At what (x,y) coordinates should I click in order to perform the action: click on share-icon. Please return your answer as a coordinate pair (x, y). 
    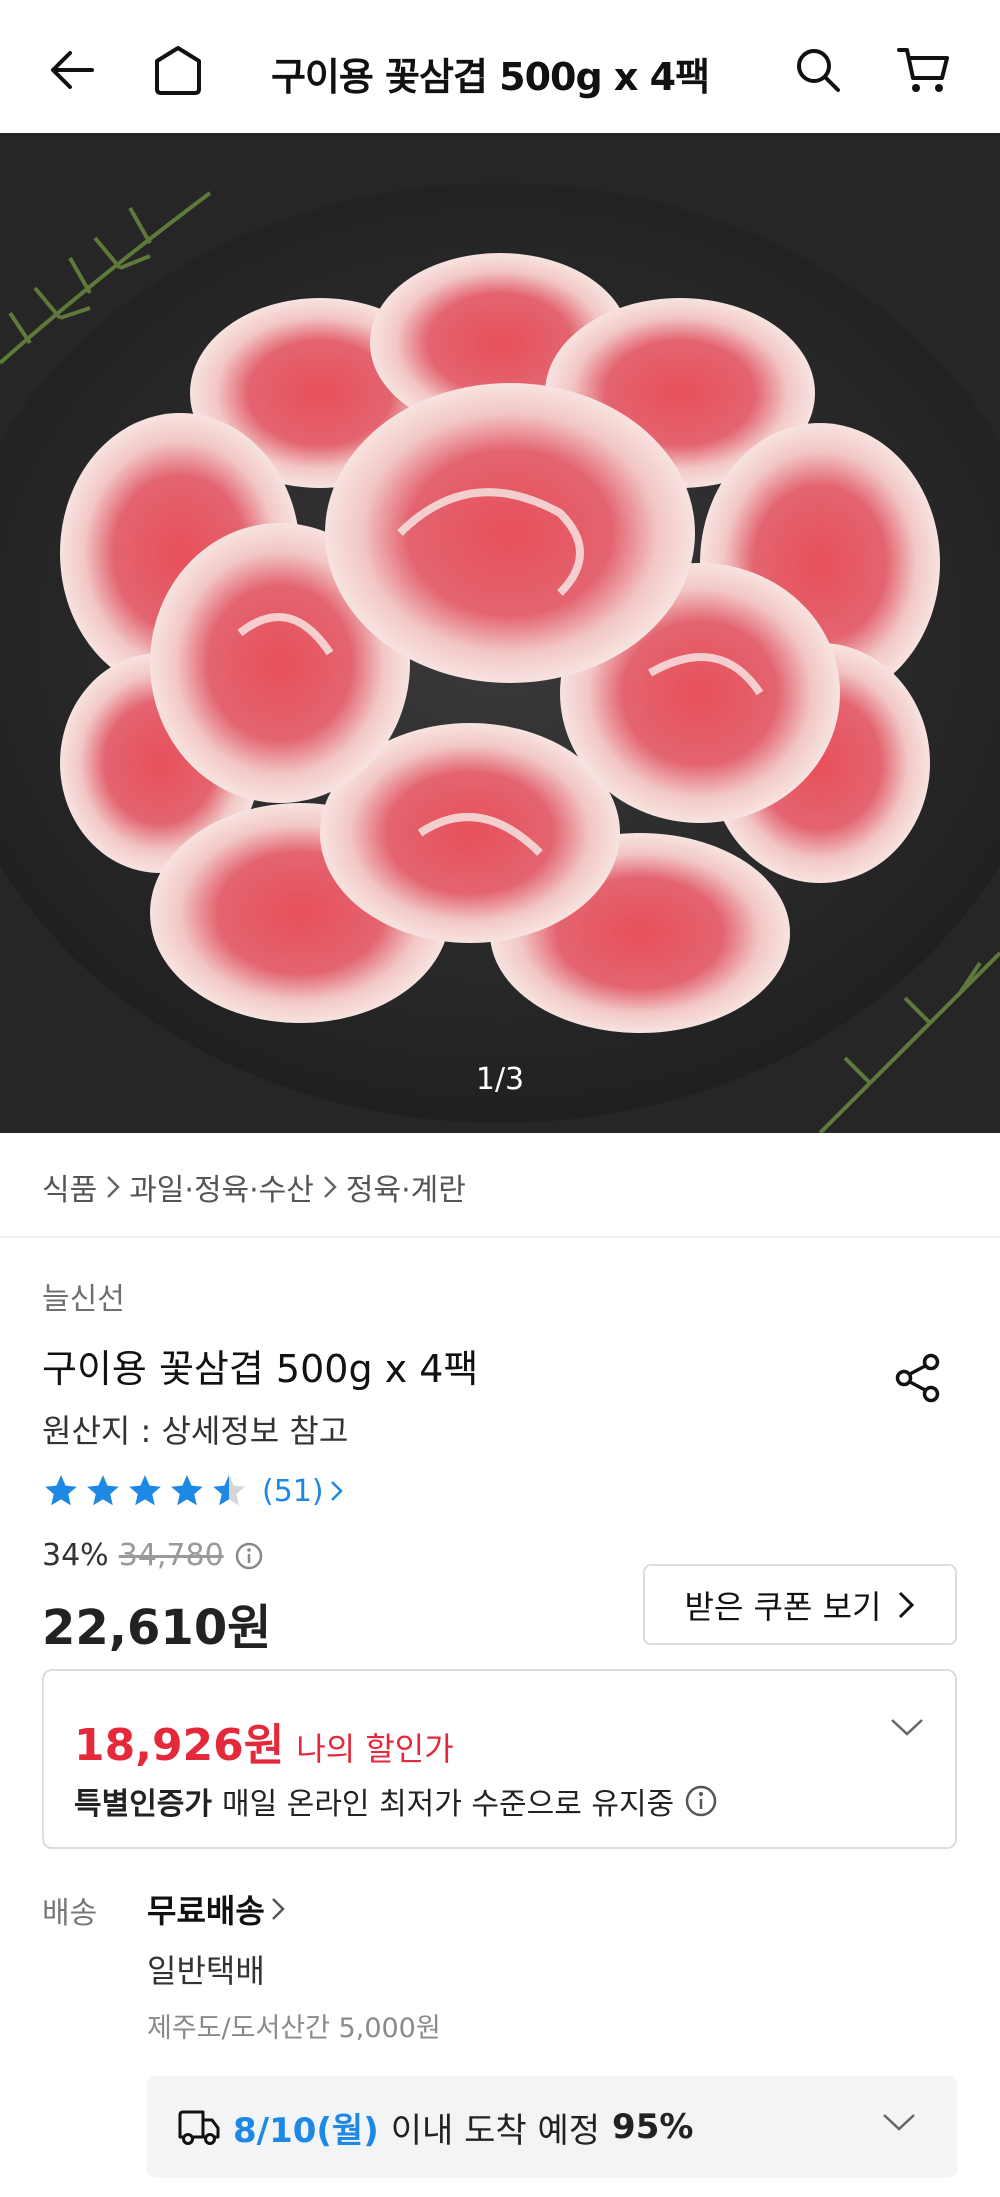
    Looking at the image, I should click on (917, 1378).